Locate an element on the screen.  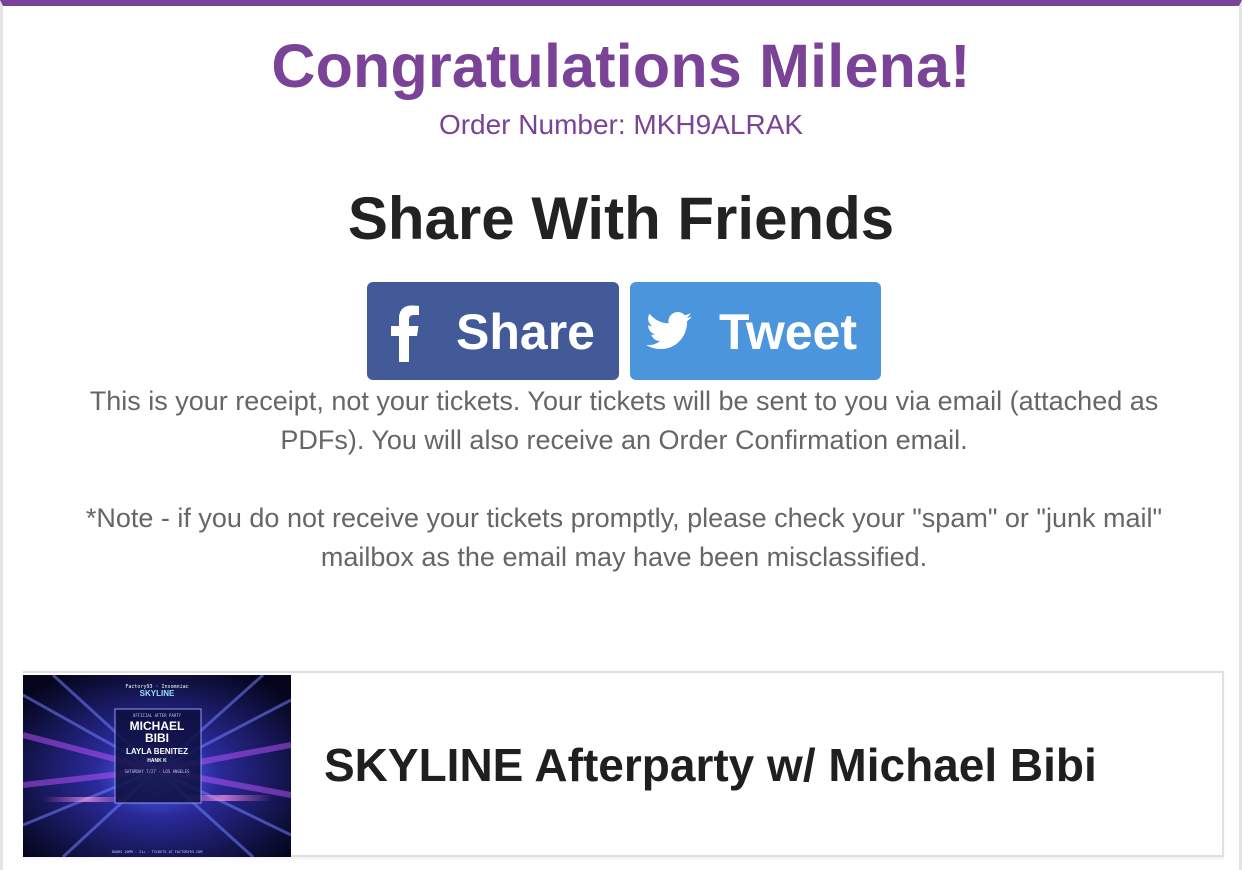
facebook-share-label: Share is located at coordinates (525, 332).